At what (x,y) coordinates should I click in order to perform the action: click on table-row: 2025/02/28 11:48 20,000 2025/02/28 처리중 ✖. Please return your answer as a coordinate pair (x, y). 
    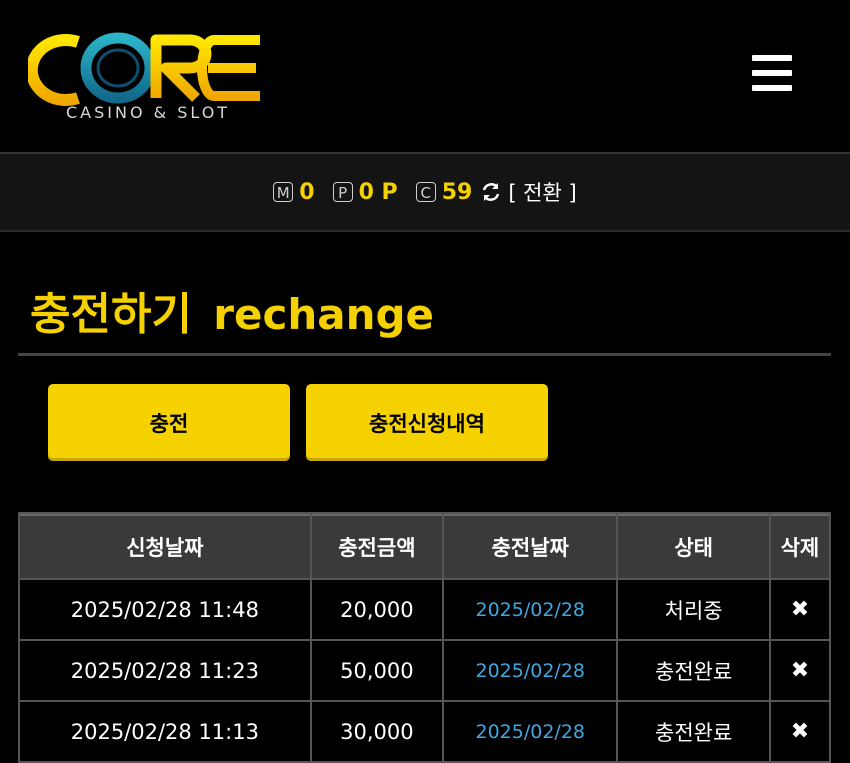
    Looking at the image, I should click on (424, 609).